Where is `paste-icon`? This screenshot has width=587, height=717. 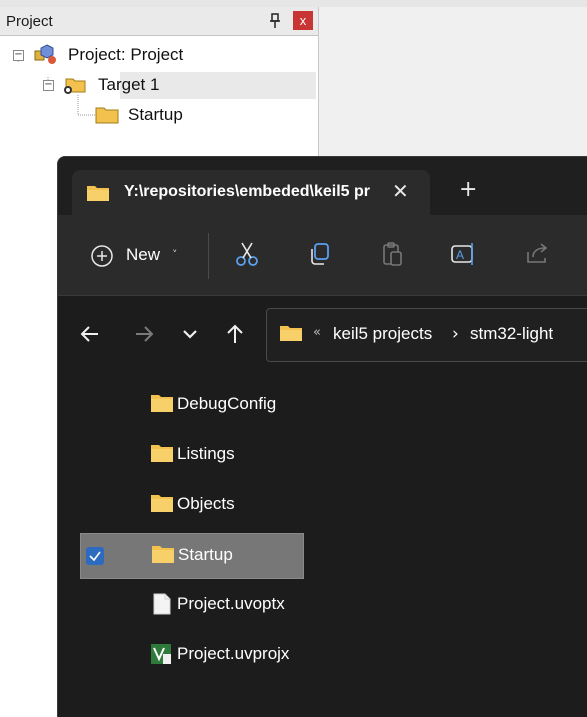
paste-icon is located at coordinates (392, 254).